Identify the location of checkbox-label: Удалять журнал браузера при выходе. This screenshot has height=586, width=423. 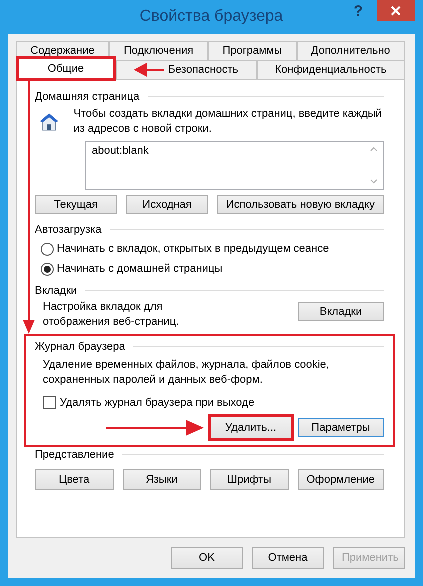
(157, 402).